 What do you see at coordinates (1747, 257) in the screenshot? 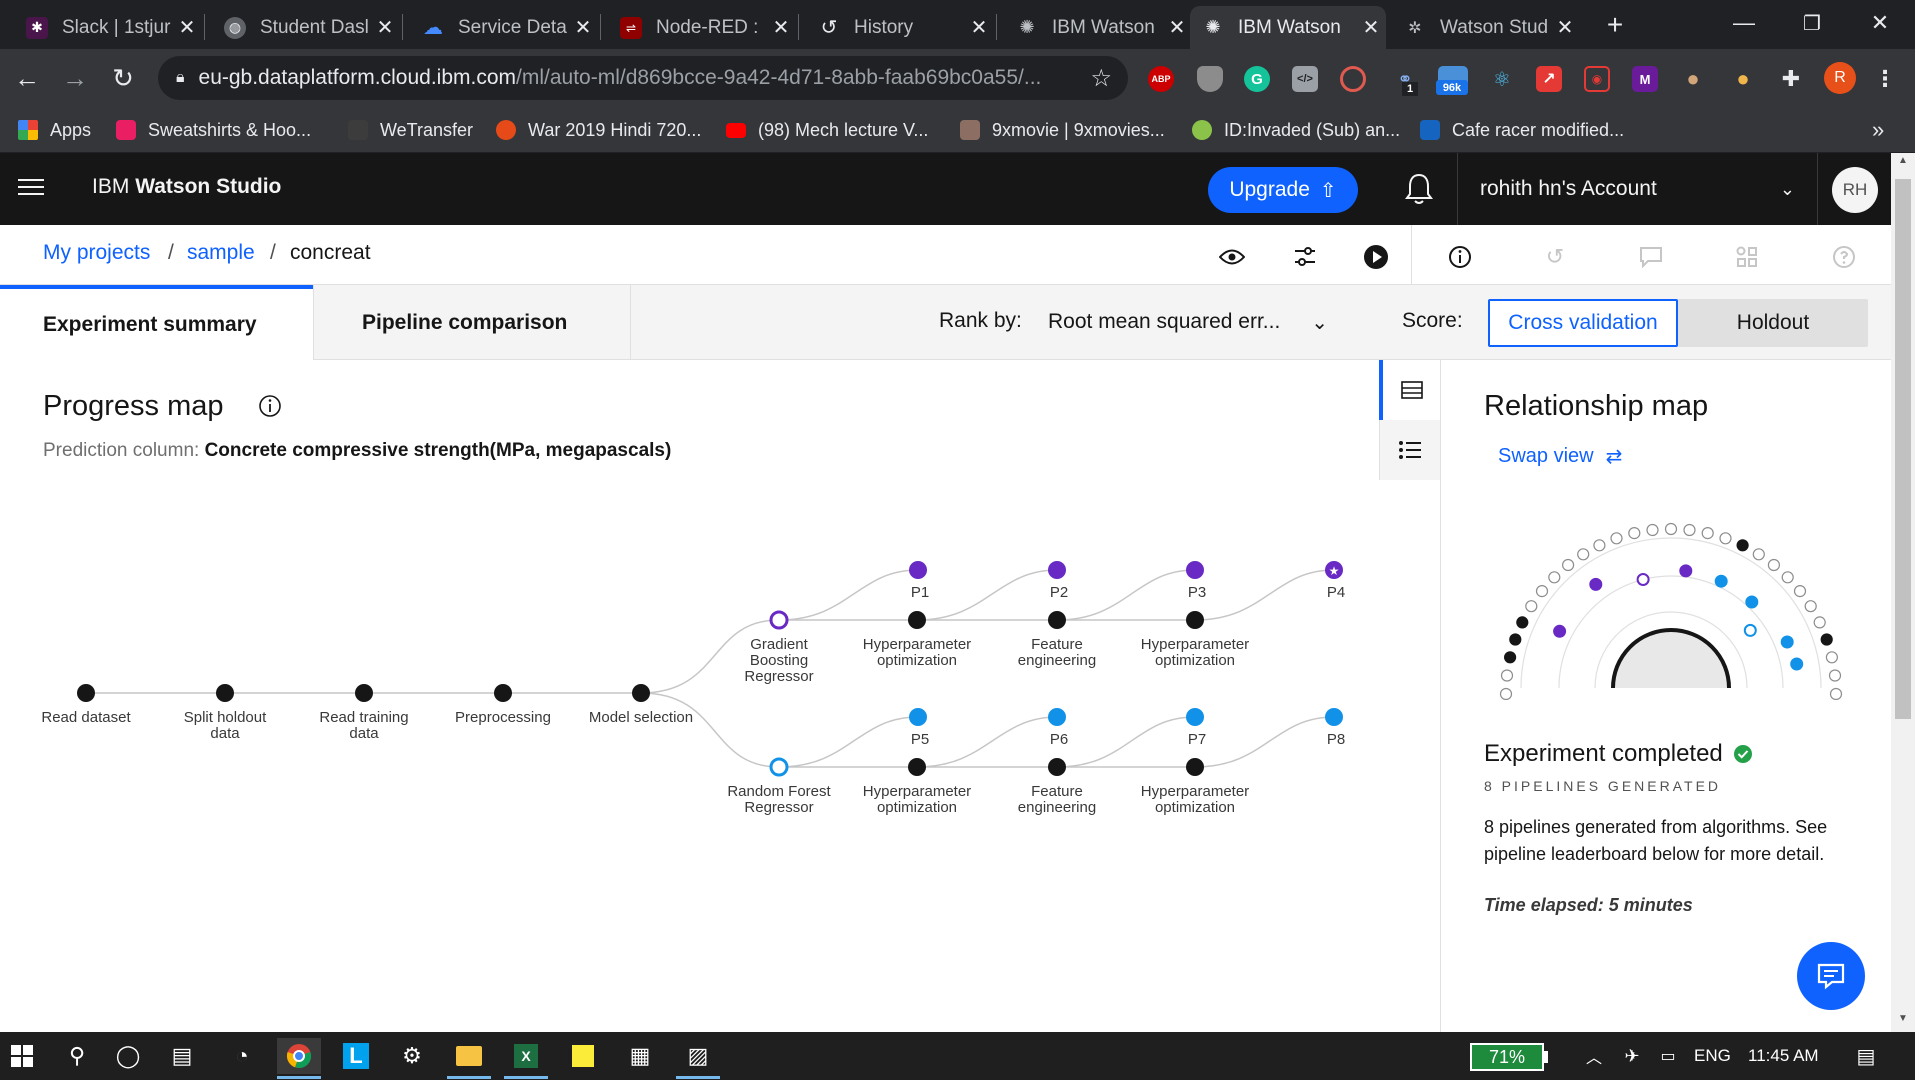
I see `grid-icon` at bounding box center [1747, 257].